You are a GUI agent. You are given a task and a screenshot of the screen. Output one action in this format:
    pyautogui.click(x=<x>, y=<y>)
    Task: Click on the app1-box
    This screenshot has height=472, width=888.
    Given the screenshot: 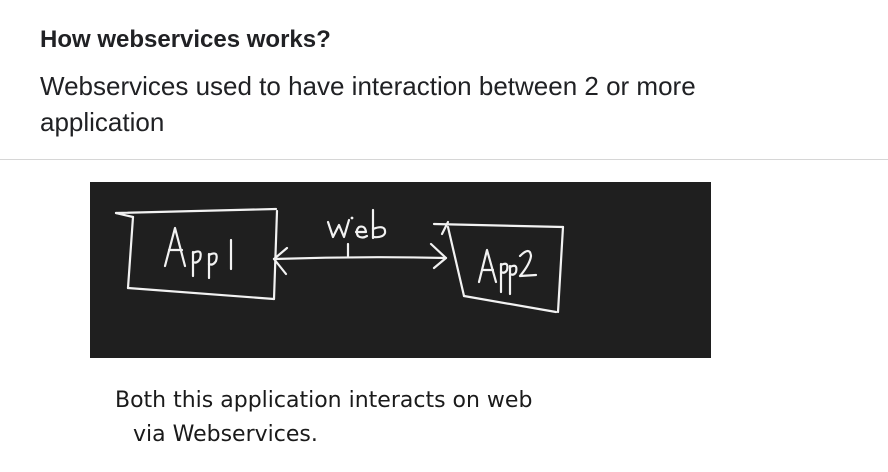 What is the action you would take?
    pyautogui.click(x=196, y=254)
    